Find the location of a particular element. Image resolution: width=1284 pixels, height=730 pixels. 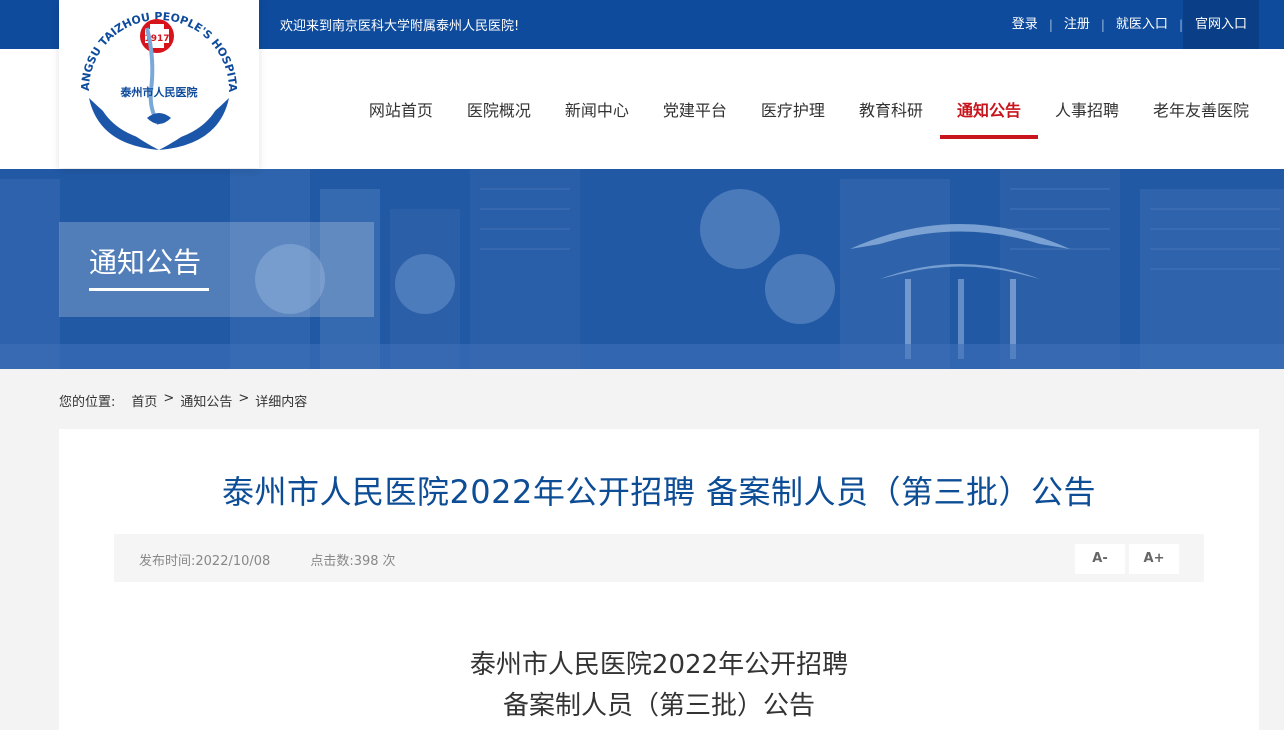

top-links: 登录 | 注册 | 就医入口 | 官网入口 is located at coordinates (1130, 24).